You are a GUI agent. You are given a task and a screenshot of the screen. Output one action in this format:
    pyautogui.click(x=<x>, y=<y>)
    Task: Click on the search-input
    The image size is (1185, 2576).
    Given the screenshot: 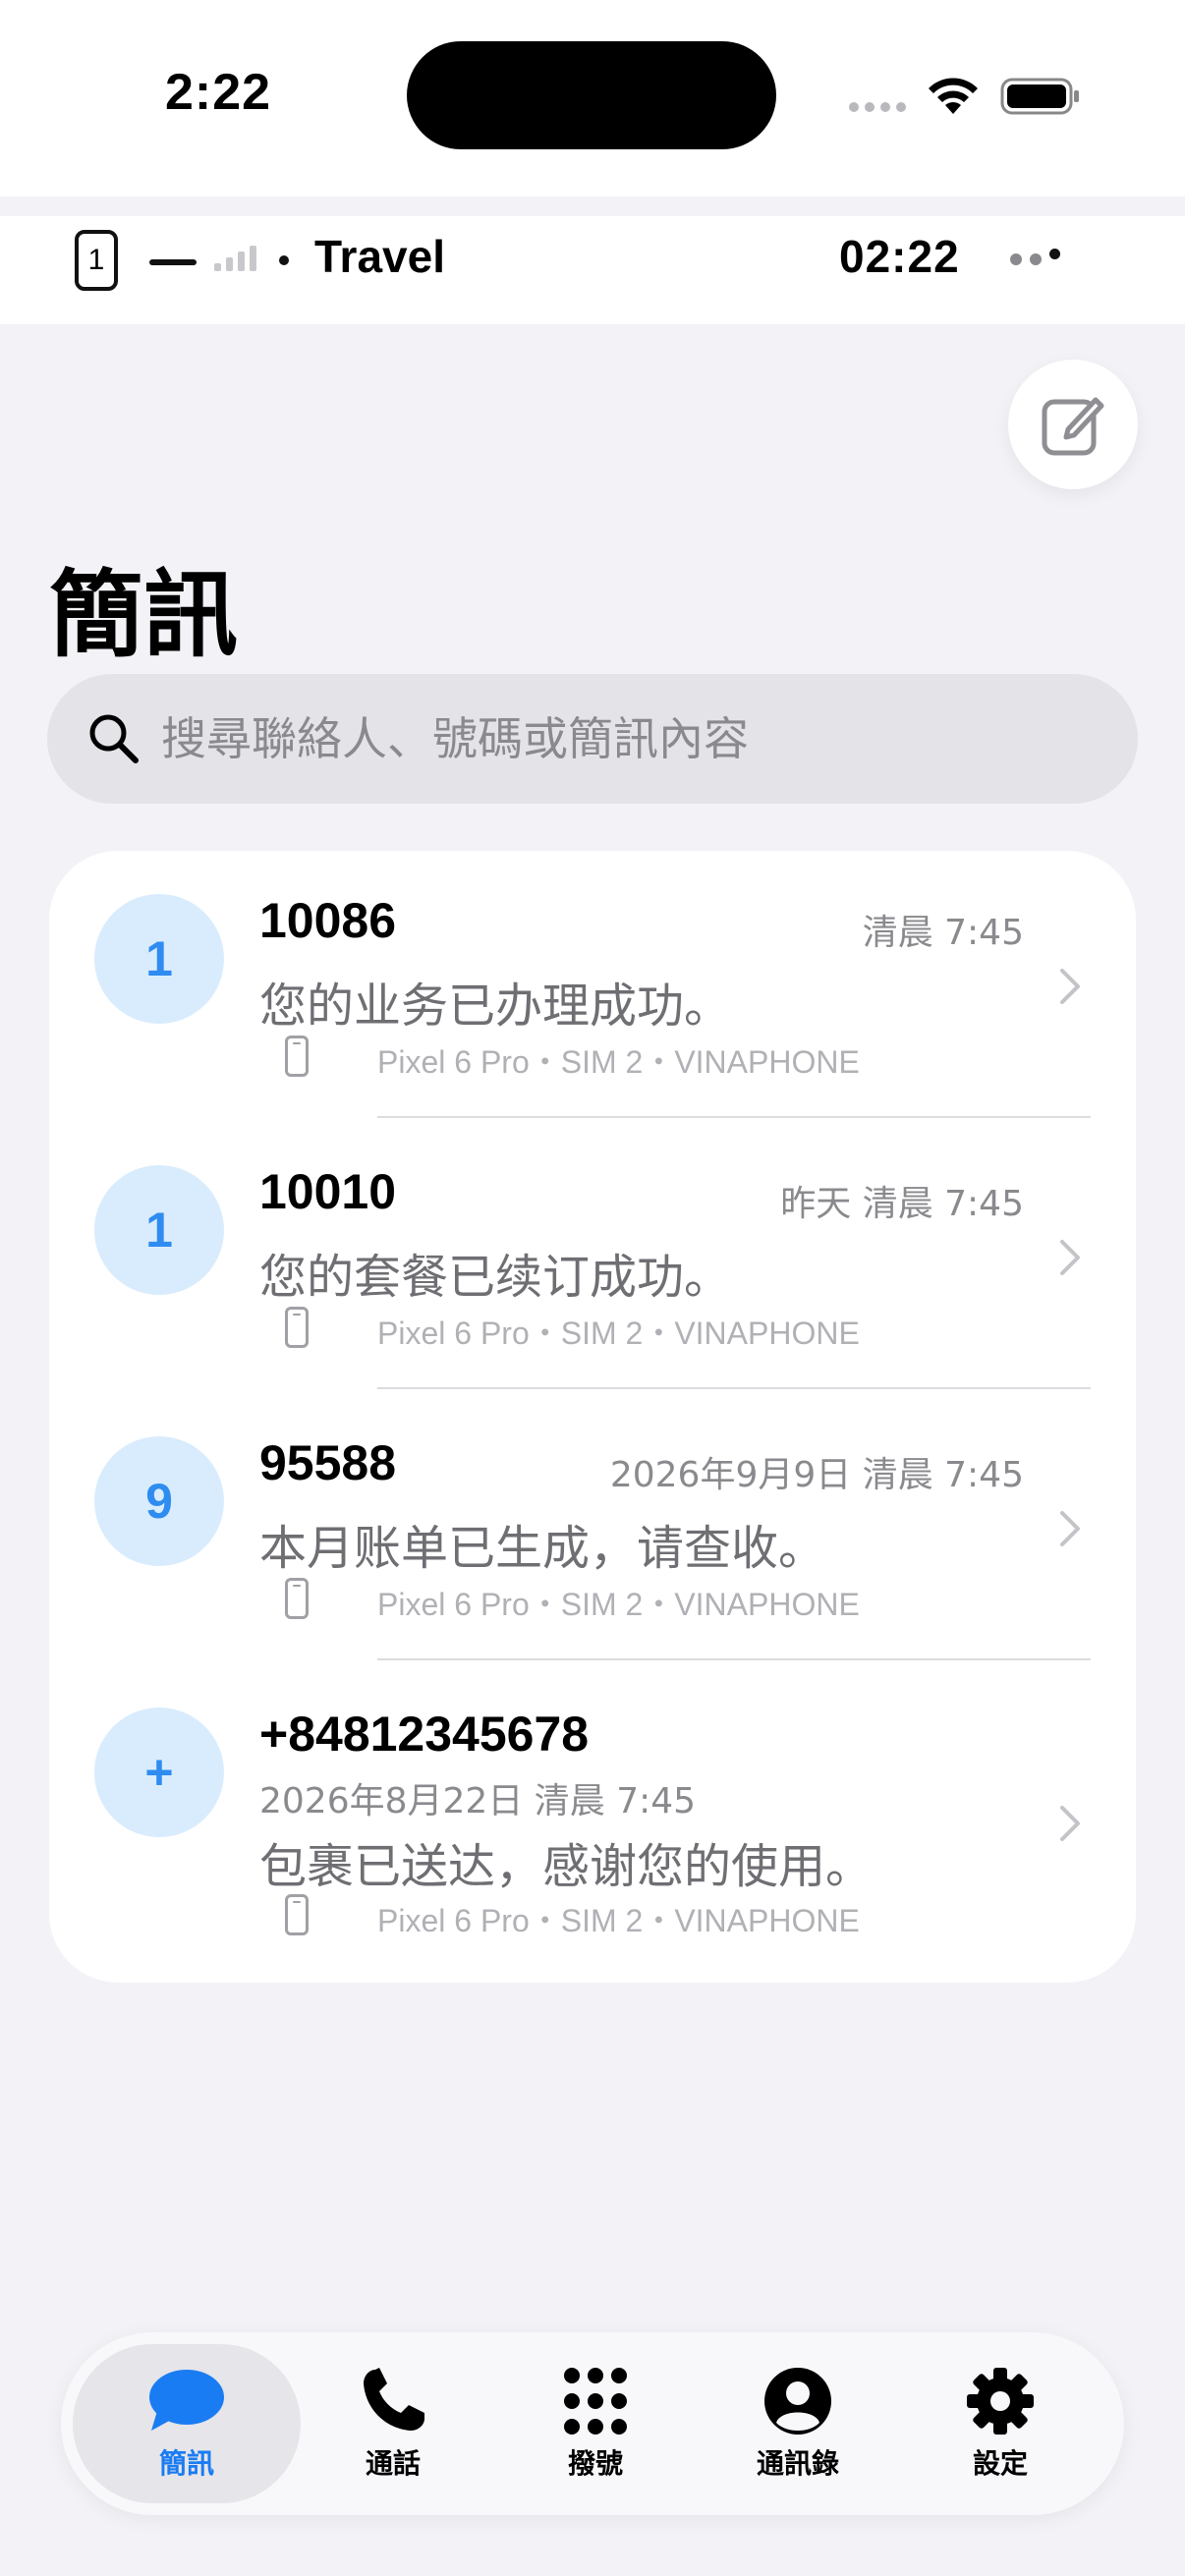 What is the action you would take?
    pyautogui.click(x=633, y=739)
    